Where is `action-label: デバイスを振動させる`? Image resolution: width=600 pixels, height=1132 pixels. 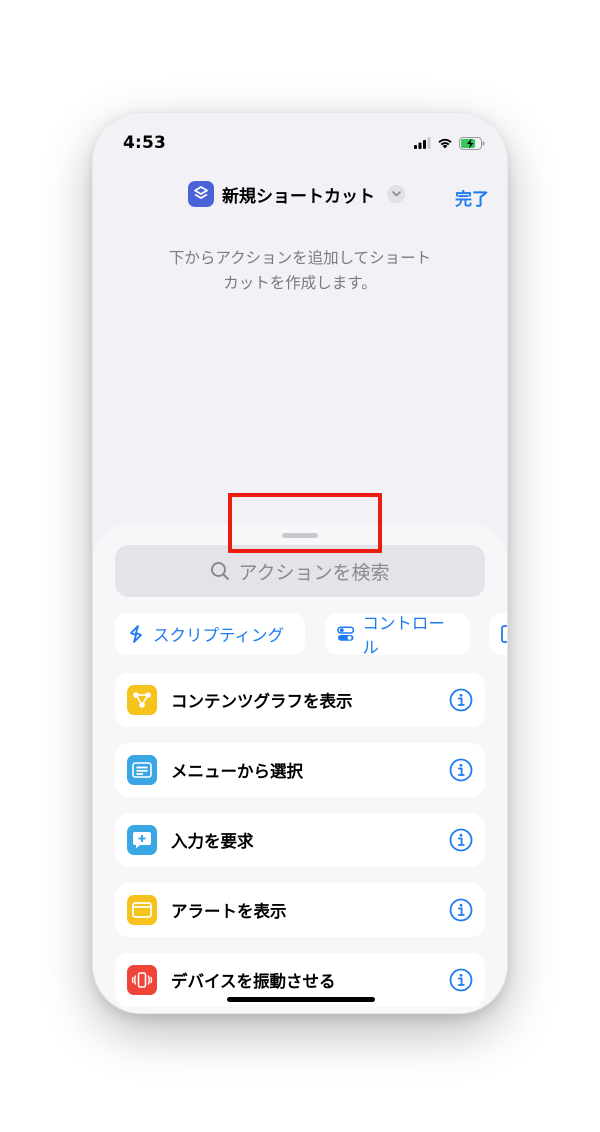
action-label: デバイスを振動させる is located at coordinates (253, 981).